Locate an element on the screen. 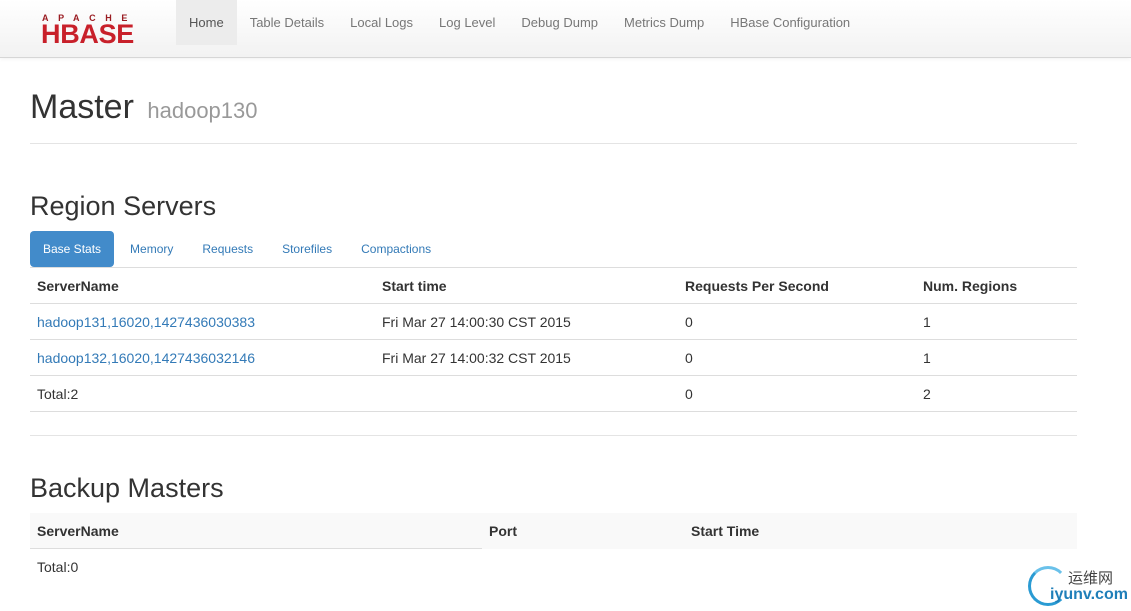  tab-storefiles: Storefiles is located at coordinates (307, 249).